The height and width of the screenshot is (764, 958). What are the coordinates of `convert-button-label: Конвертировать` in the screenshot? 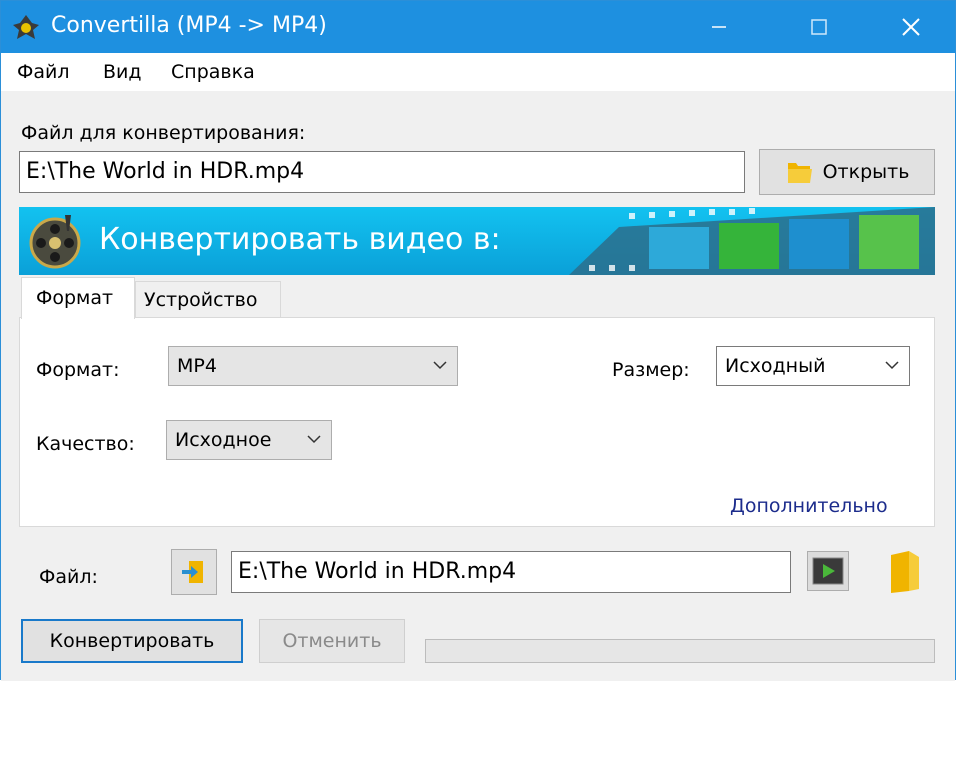 It's located at (132, 641).